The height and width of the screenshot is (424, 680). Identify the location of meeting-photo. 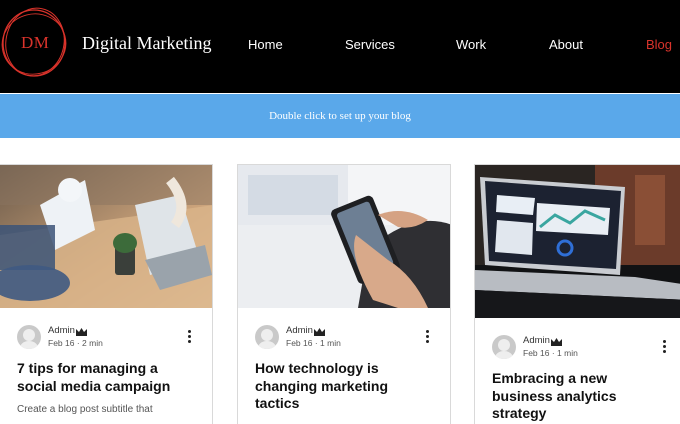
(106, 236).